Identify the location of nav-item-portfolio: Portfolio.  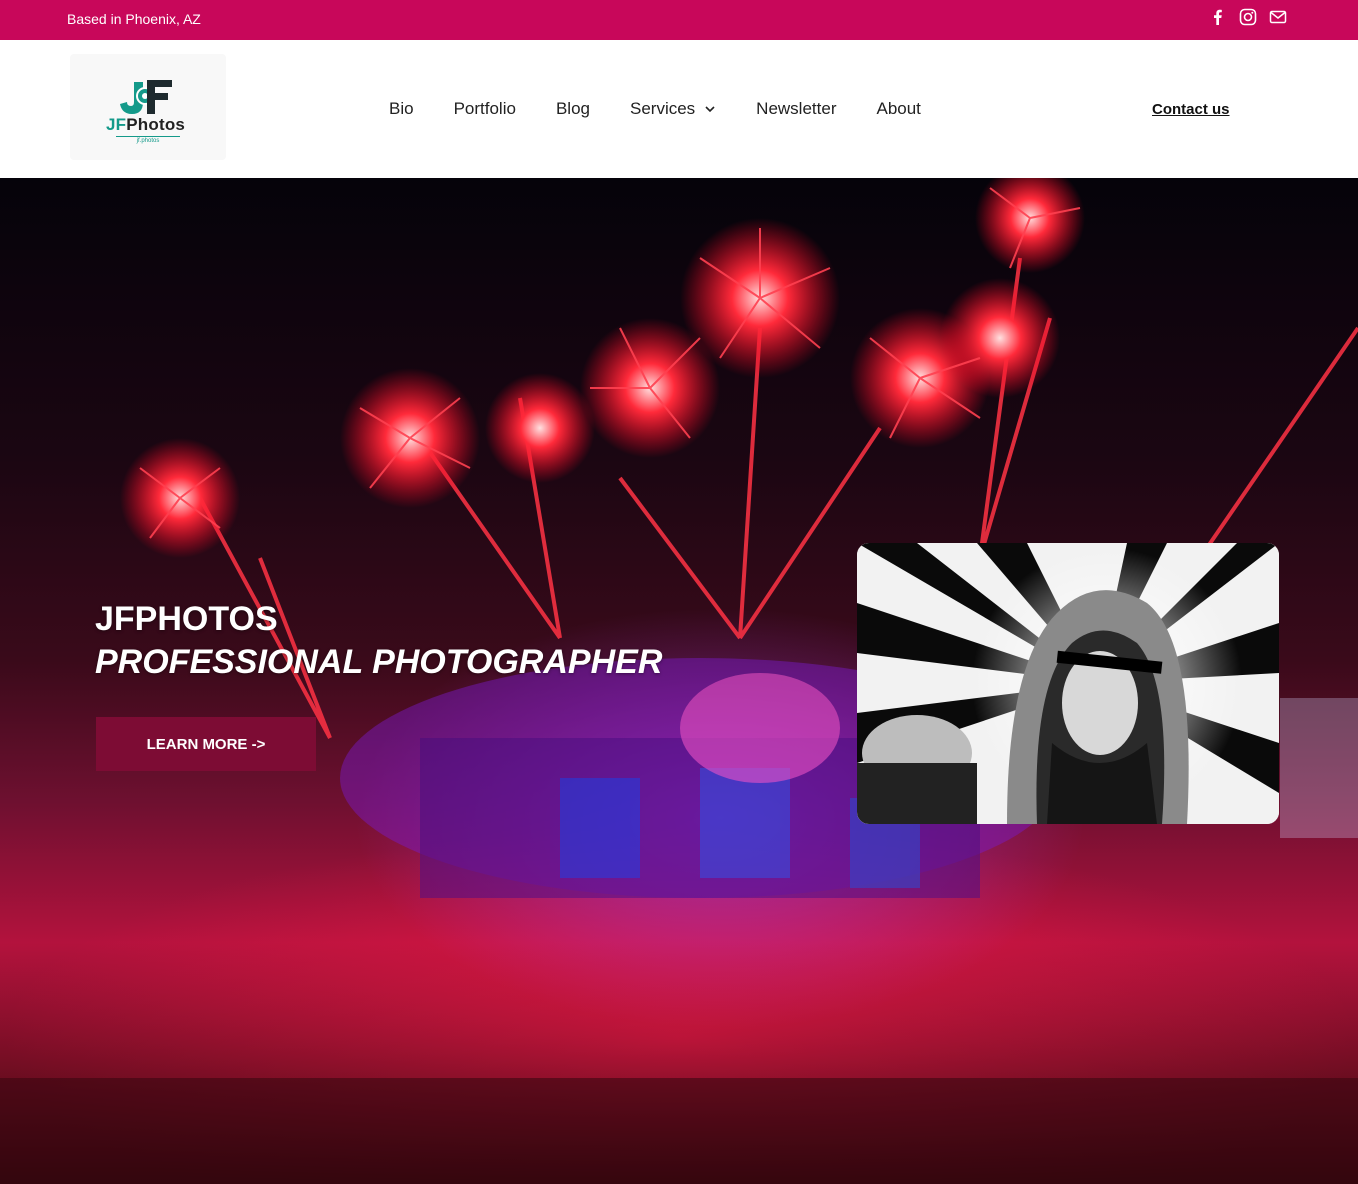
(485, 109).